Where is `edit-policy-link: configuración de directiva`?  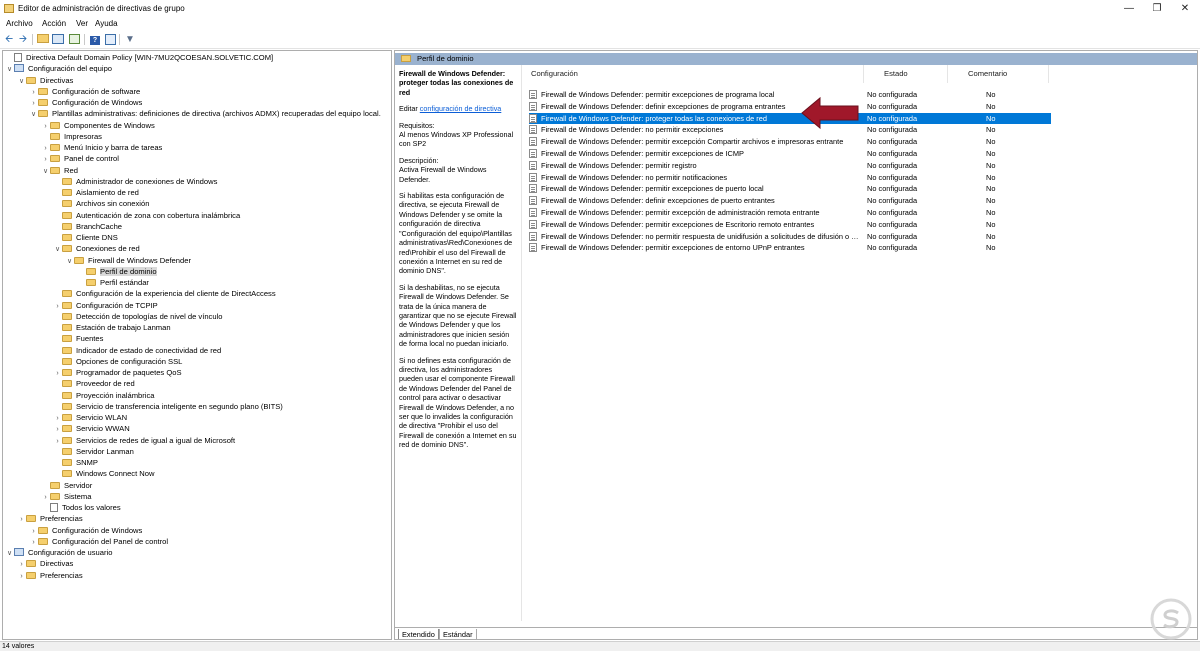 edit-policy-link: configuración de directiva is located at coordinates (461, 108).